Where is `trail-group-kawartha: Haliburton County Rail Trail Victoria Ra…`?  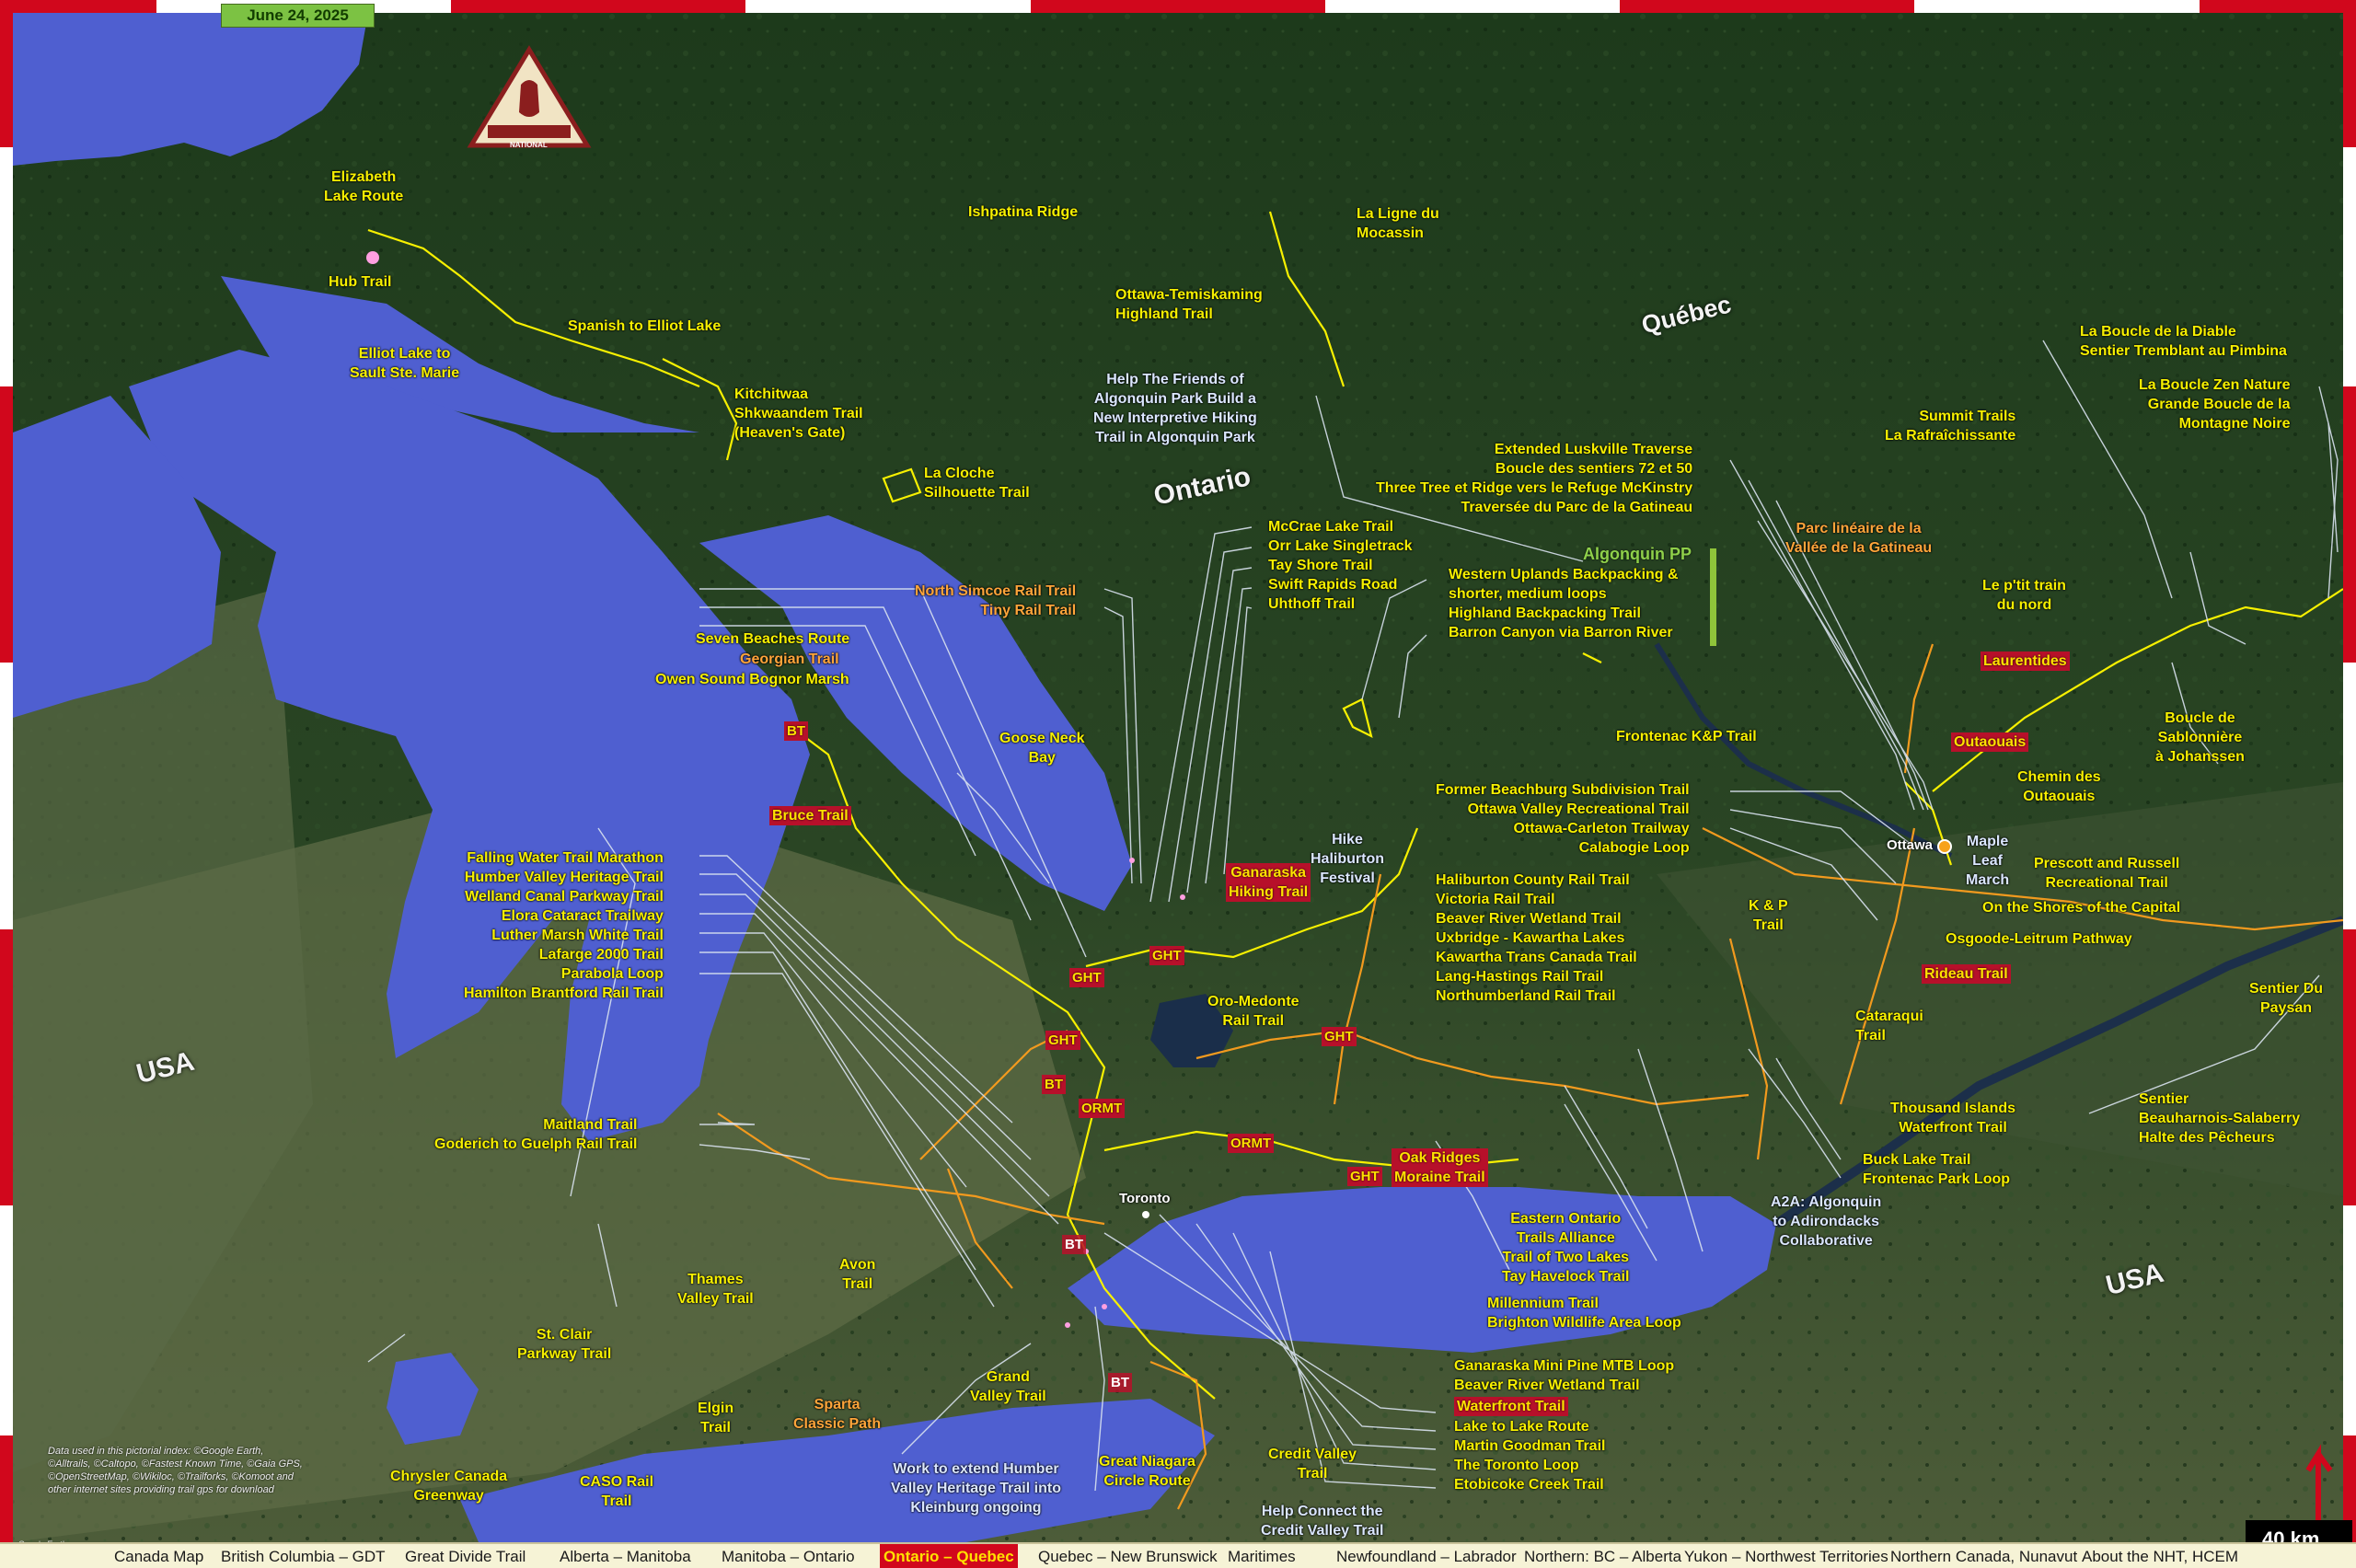
trail-group-kawartha: Haliburton County Rail Trail Victoria Ra… is located at coordinates (1536, 938).